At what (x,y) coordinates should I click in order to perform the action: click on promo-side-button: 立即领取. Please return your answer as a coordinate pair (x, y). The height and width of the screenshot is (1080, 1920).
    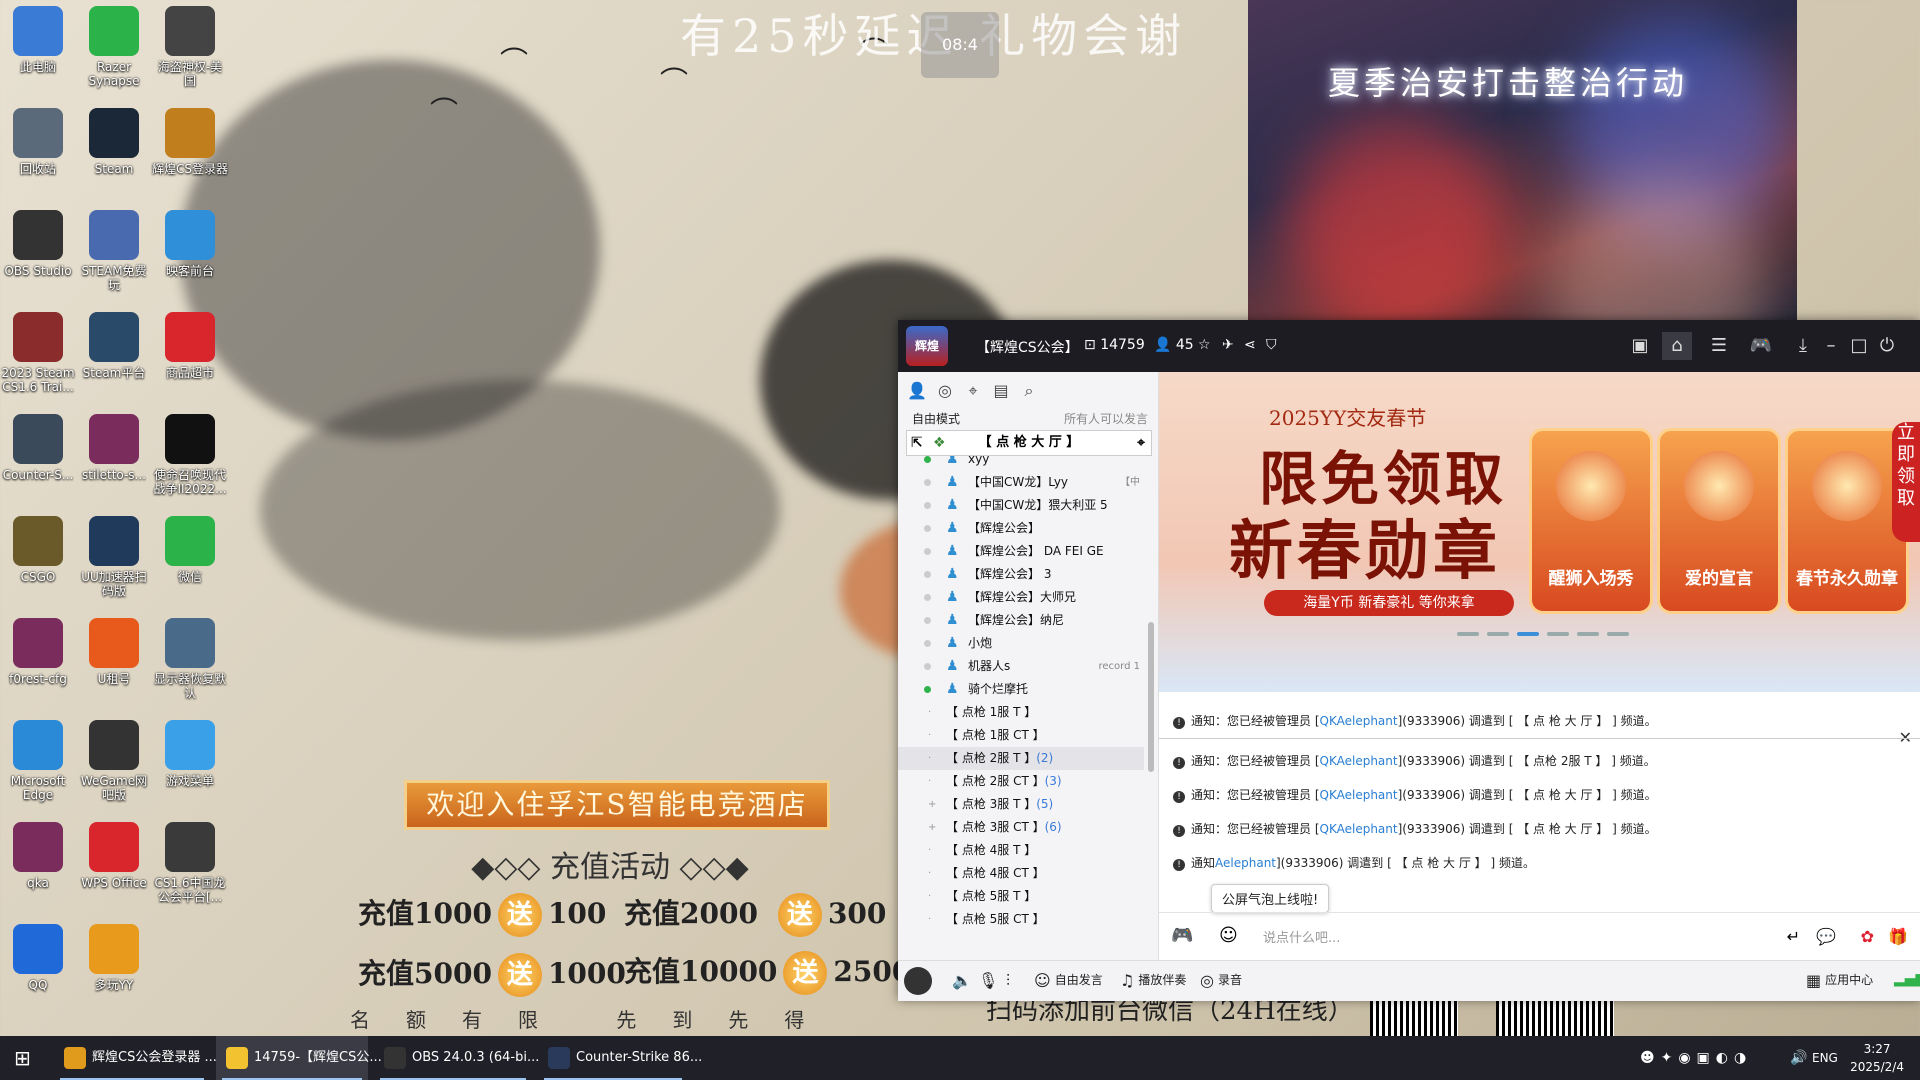
    Looking at the image, I should click on (1906, 482).